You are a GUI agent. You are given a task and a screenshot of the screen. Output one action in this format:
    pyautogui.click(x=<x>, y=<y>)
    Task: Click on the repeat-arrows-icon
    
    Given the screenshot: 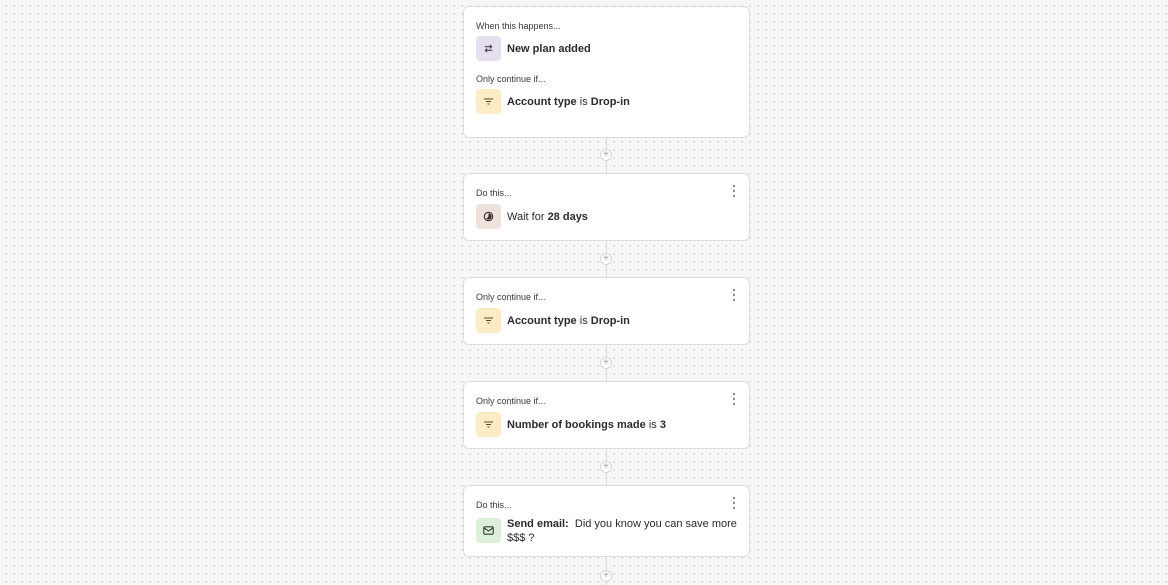 What is the action you would take?
    pyautogui.click(x=488, y=48)
    